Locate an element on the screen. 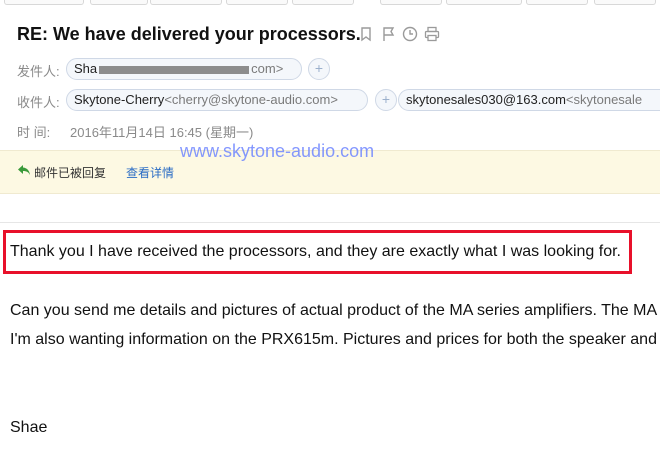  add-recipient-button: + is located at coordinates (386, 100).